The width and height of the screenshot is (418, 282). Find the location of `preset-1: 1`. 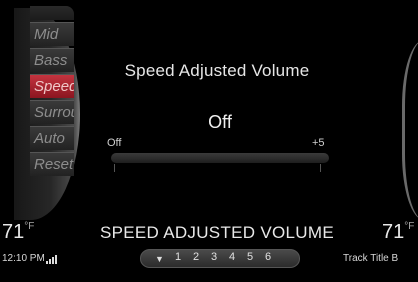

preset-1: 1 is located at coordinates (178, 257).